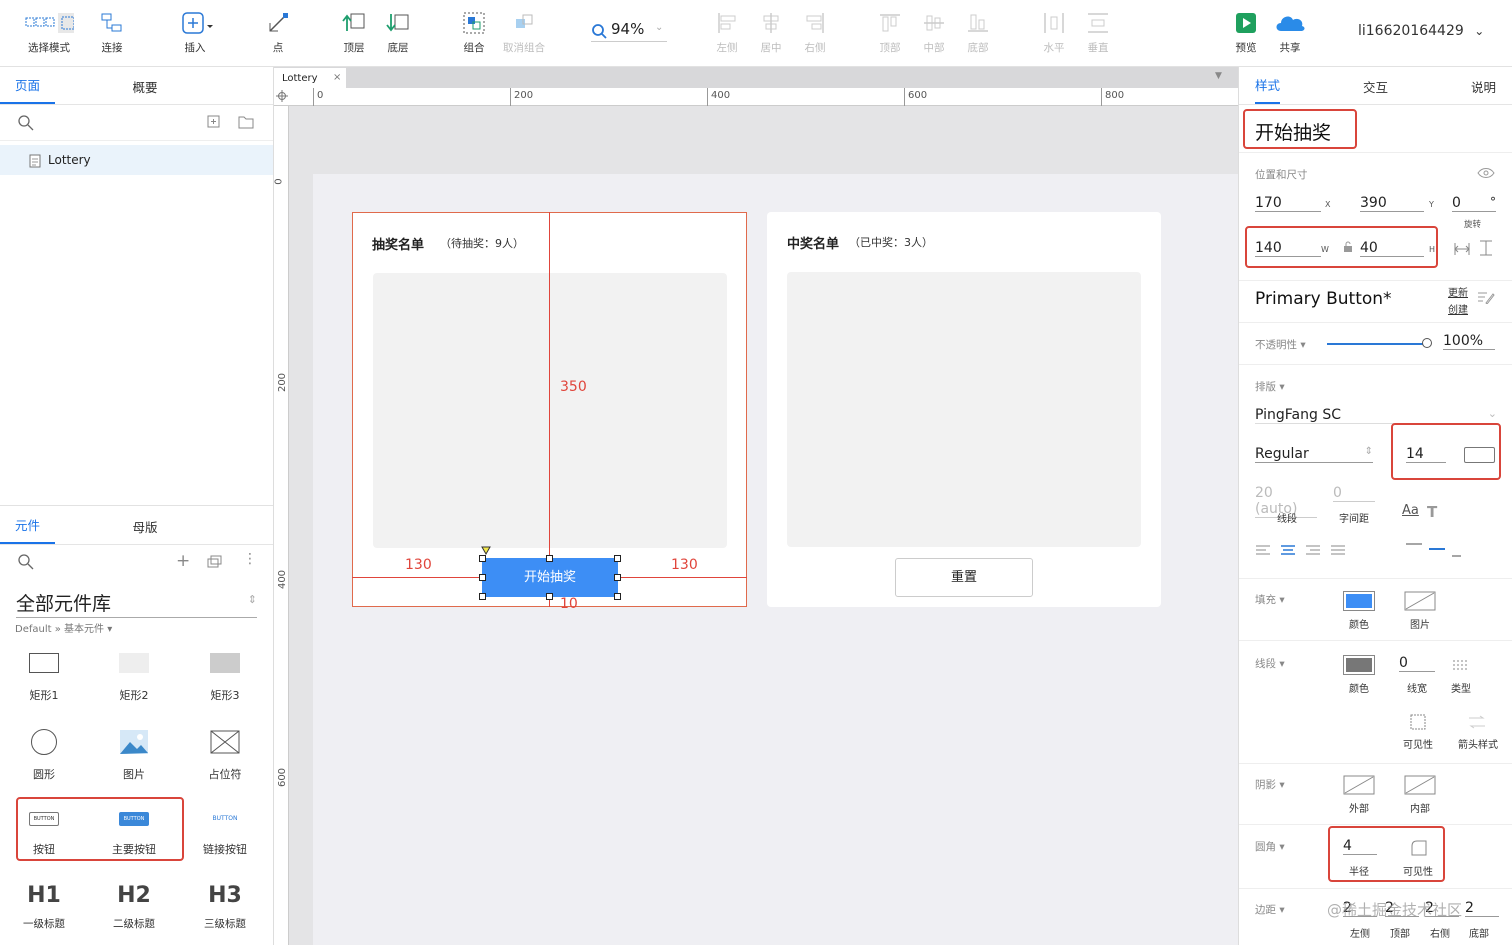 This screenshot has height=945, width=1512. Describe the element at coordinates (310, 78) in the screenshot. I see `tab-lottery: Lottery ×` at that location.